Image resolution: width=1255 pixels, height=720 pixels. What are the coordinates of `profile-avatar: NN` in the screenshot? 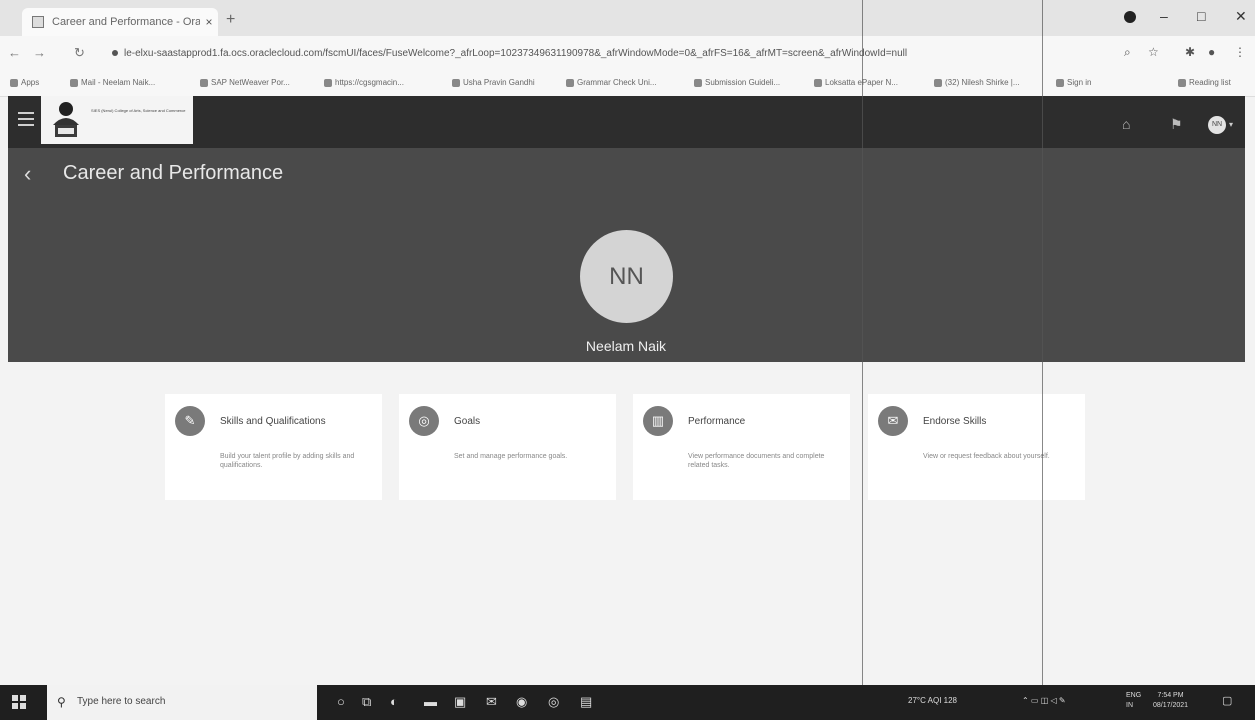 It's located at (626, 276).